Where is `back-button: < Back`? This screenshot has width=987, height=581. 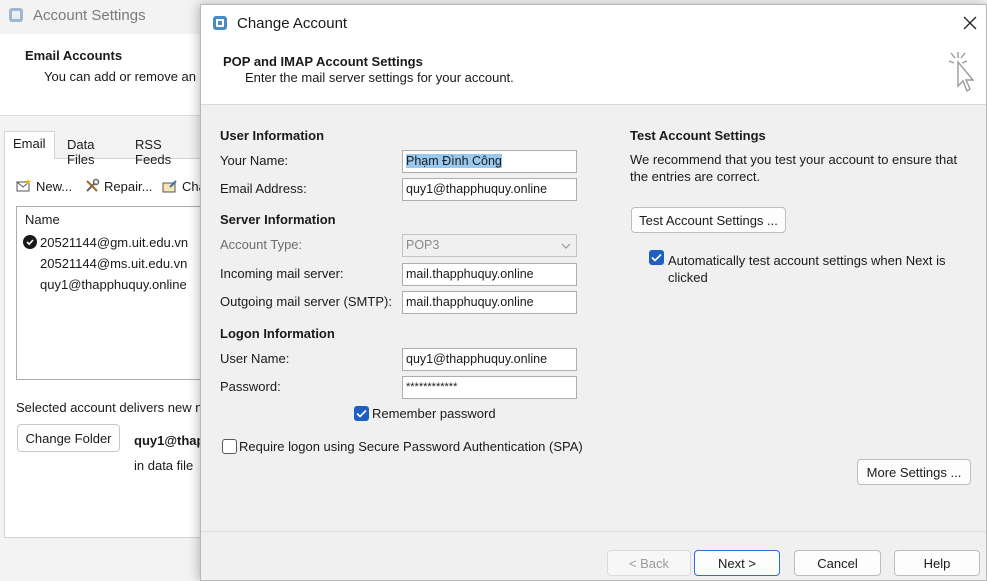 back-button: < Back is located at coordinates (649, 563).